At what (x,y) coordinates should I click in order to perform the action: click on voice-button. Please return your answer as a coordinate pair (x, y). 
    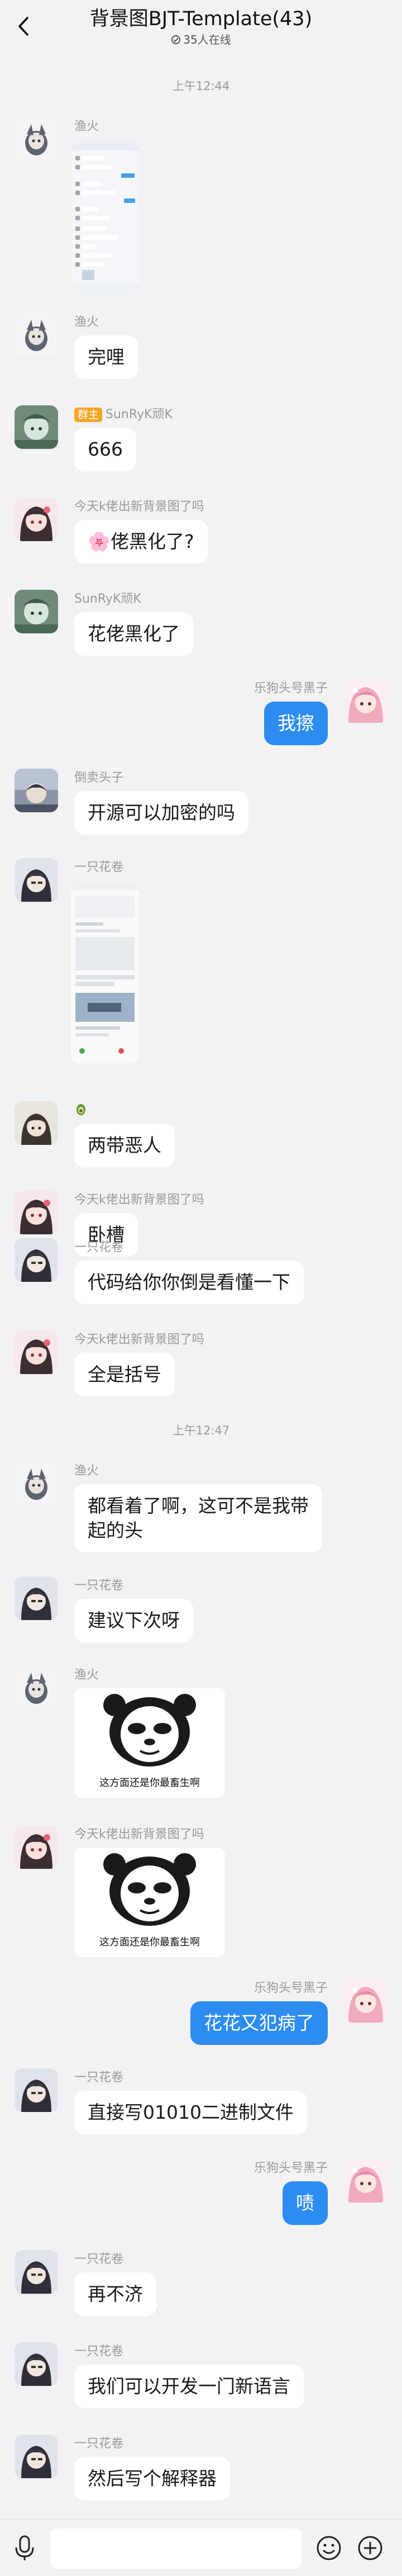
    Looking at the image, I should click on (25, 2549).